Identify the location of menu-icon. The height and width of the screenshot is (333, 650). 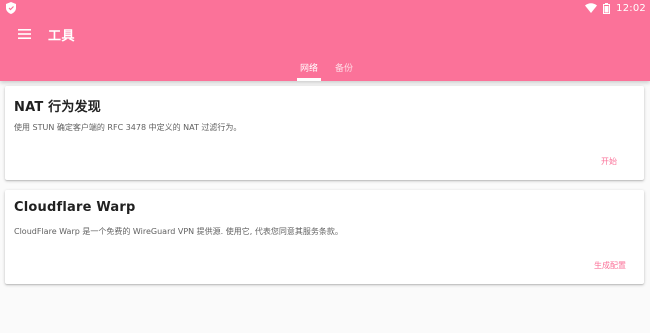
(24, 33).